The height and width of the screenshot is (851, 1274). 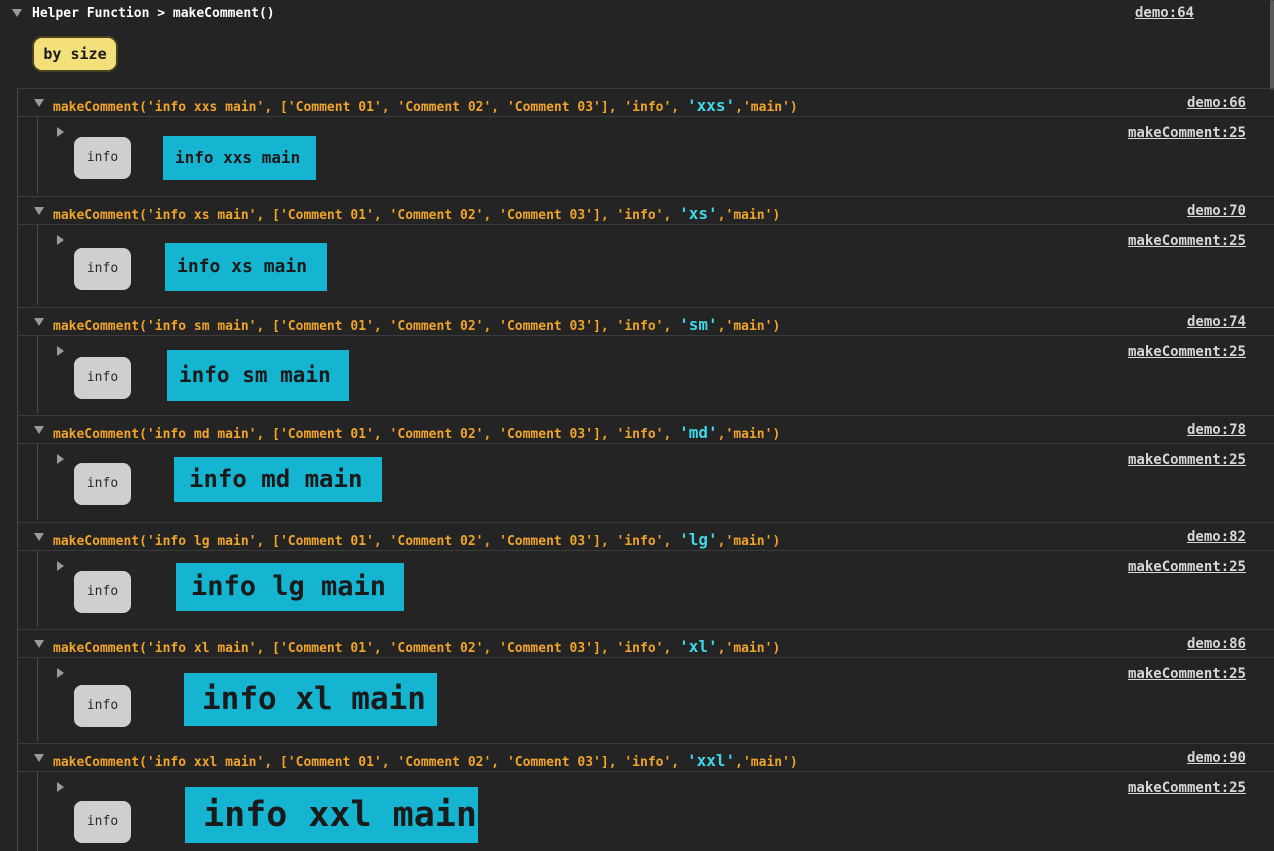 What do you see at coordinates (1216, 322) in the screenshot?
I see `source-link: demo:74` at bounding box center [1216, 322].